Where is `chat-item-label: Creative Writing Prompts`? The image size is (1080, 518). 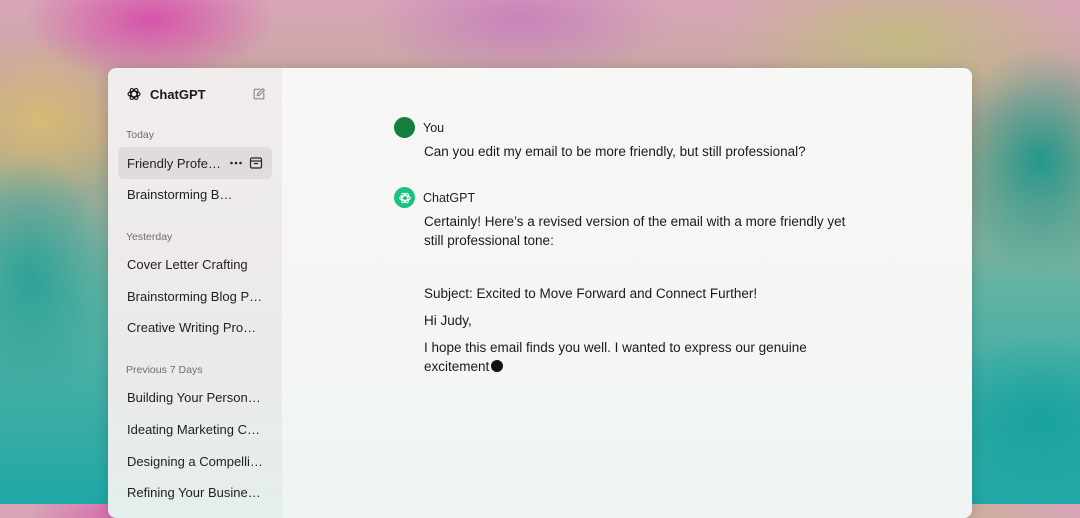 chat-item-label: Creative Writing Prompts is located at coordinates (196, 327).